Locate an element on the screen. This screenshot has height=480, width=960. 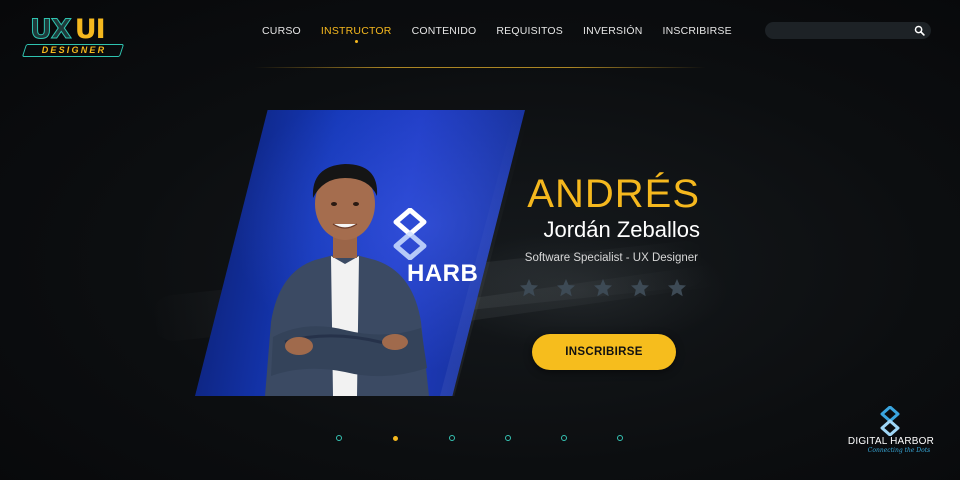
logo-wordmark: UX UI is located at coordinates (68, 29).